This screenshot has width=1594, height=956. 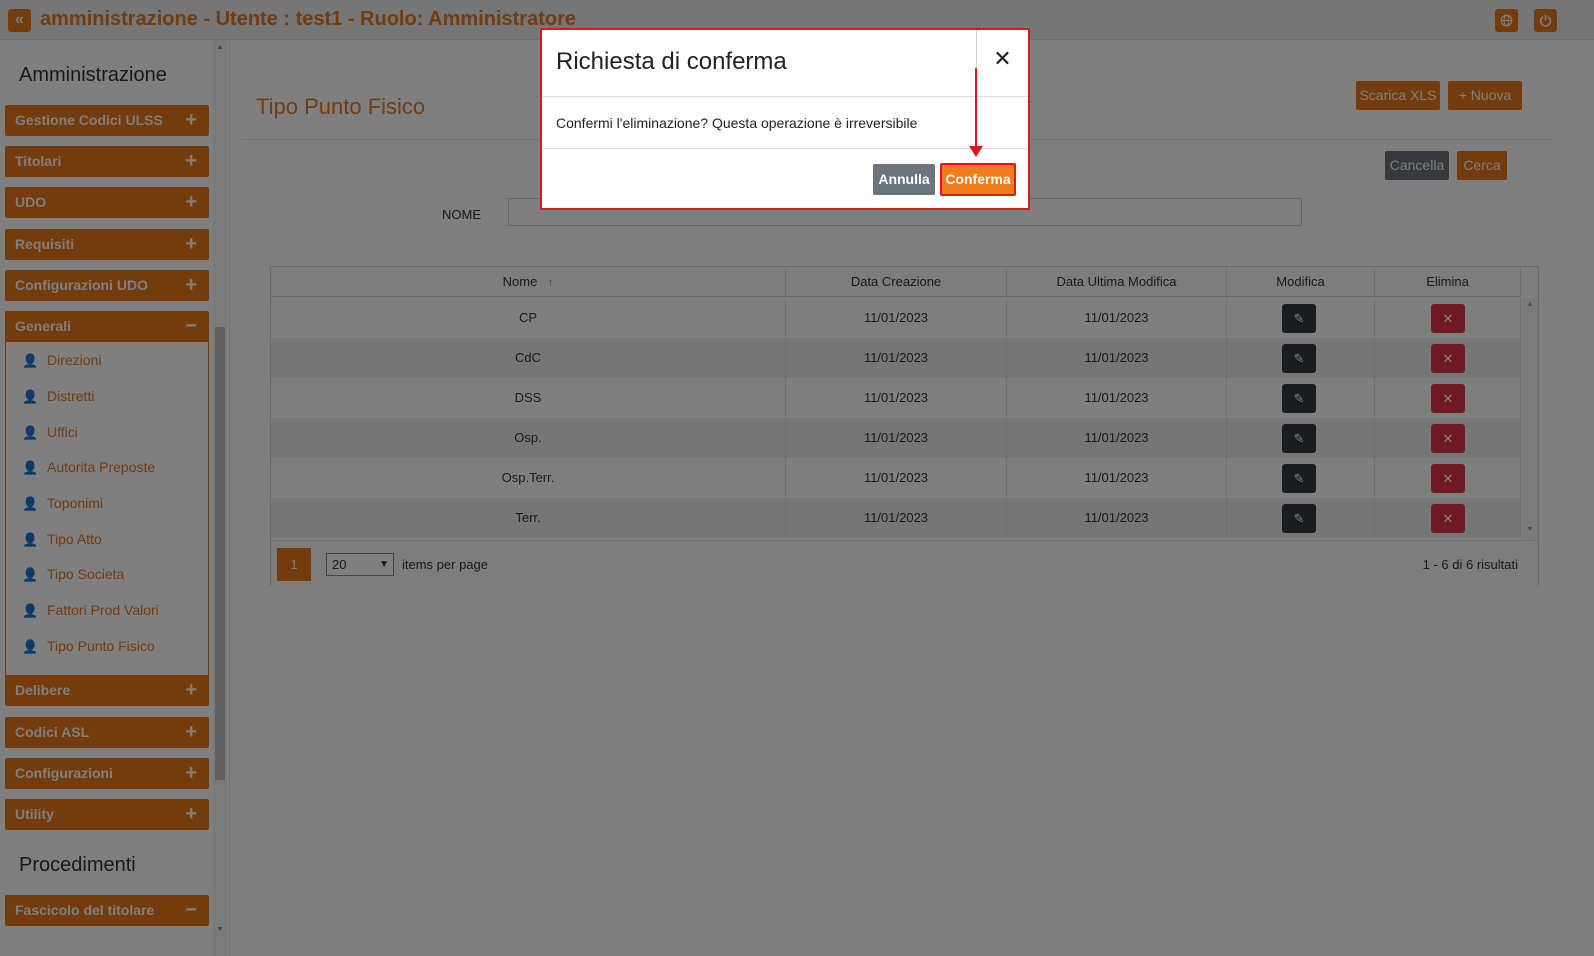 I want to click on annulla-button: Annulla, so click(x=904, y=179).